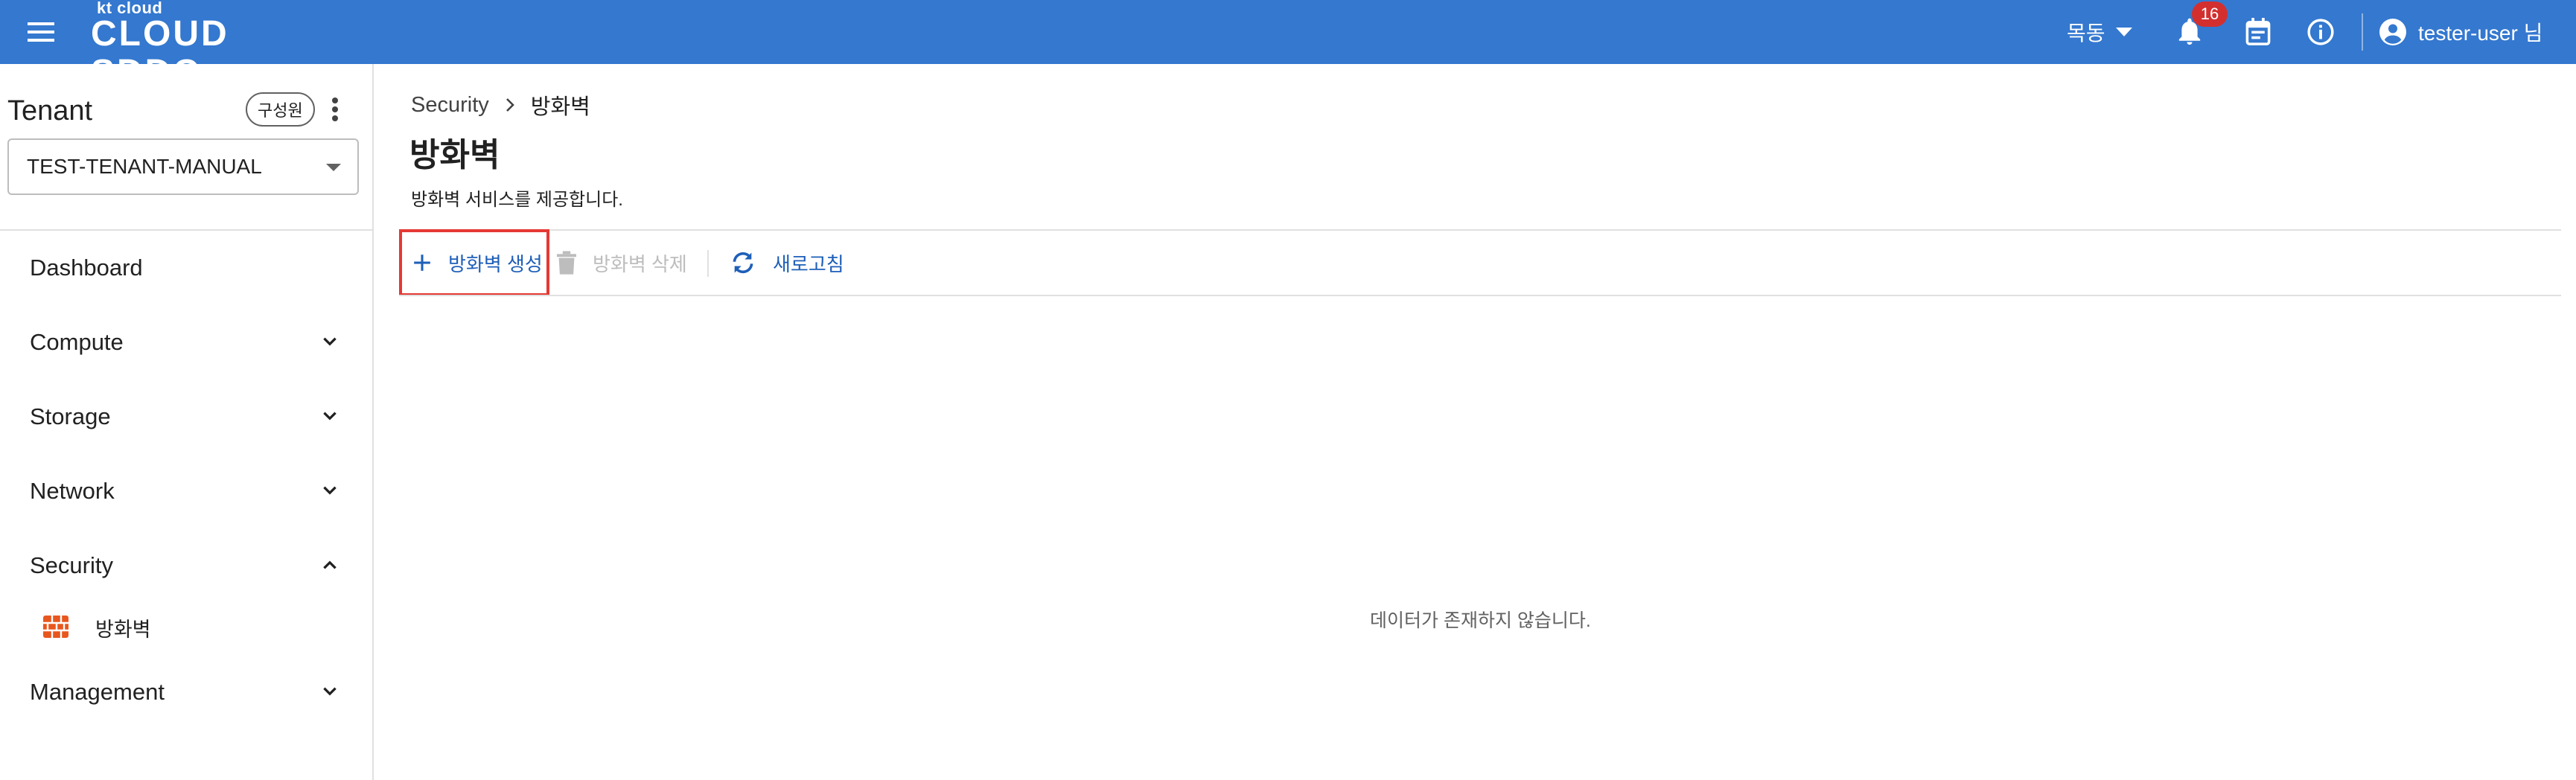 Image resolution: width=2576 pixels, height=780 pixels. Describe the element at coordinates (1288, 46) in the screenshot. I see `top-app-bar: kt cloud CLOUD SDDC 목동 16` at that location.